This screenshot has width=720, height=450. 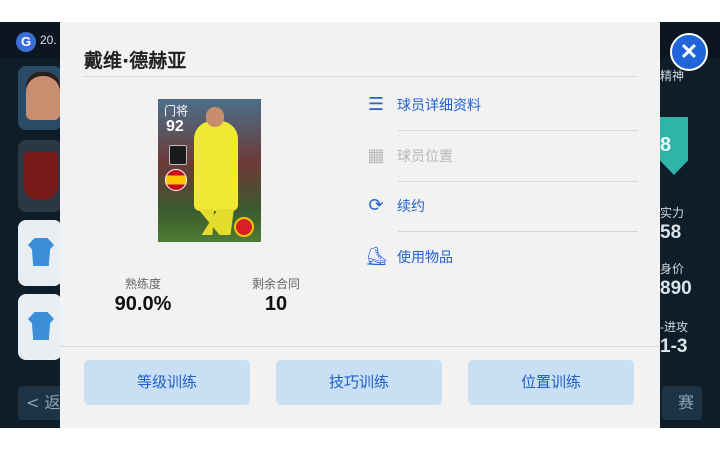 I want to click on right-stat-value: 8, so click(x=666, y=145).